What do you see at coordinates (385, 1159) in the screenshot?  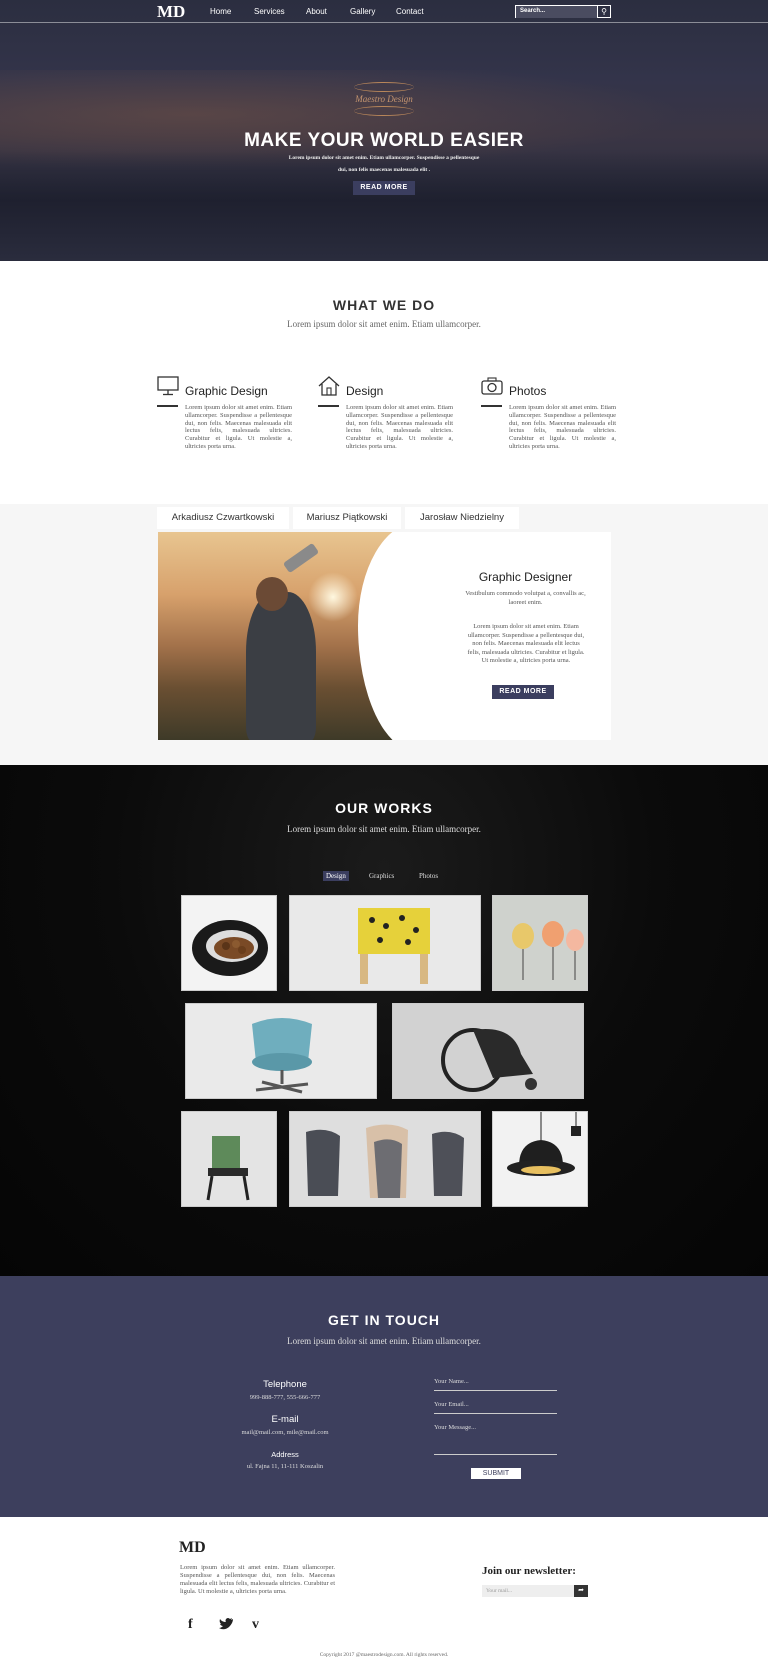 I see `work-seats` at bounding box center [385, 1159].